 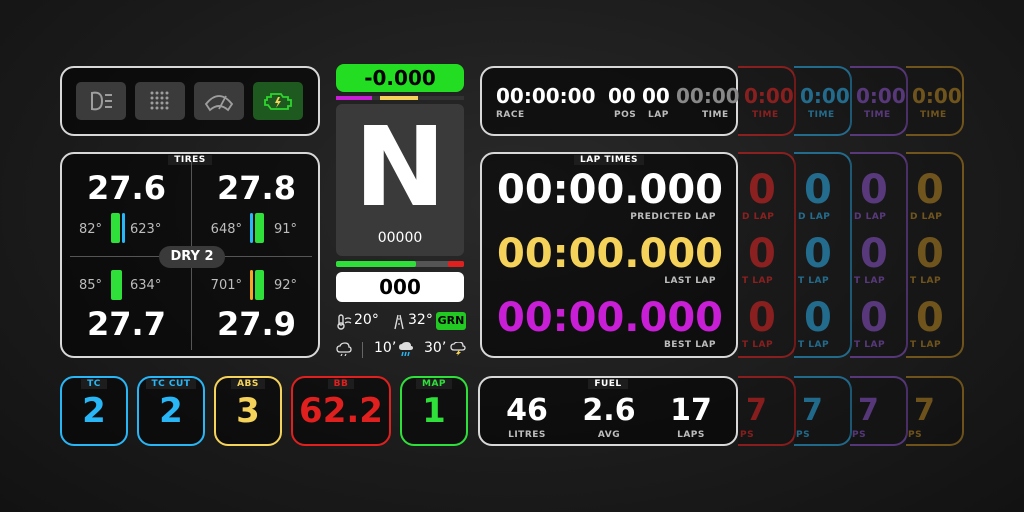 What do you see at coordinates (689, 345) in the screenshot?
I see `best-lap-label: BEST LAP` at bounding box center [689, 345].